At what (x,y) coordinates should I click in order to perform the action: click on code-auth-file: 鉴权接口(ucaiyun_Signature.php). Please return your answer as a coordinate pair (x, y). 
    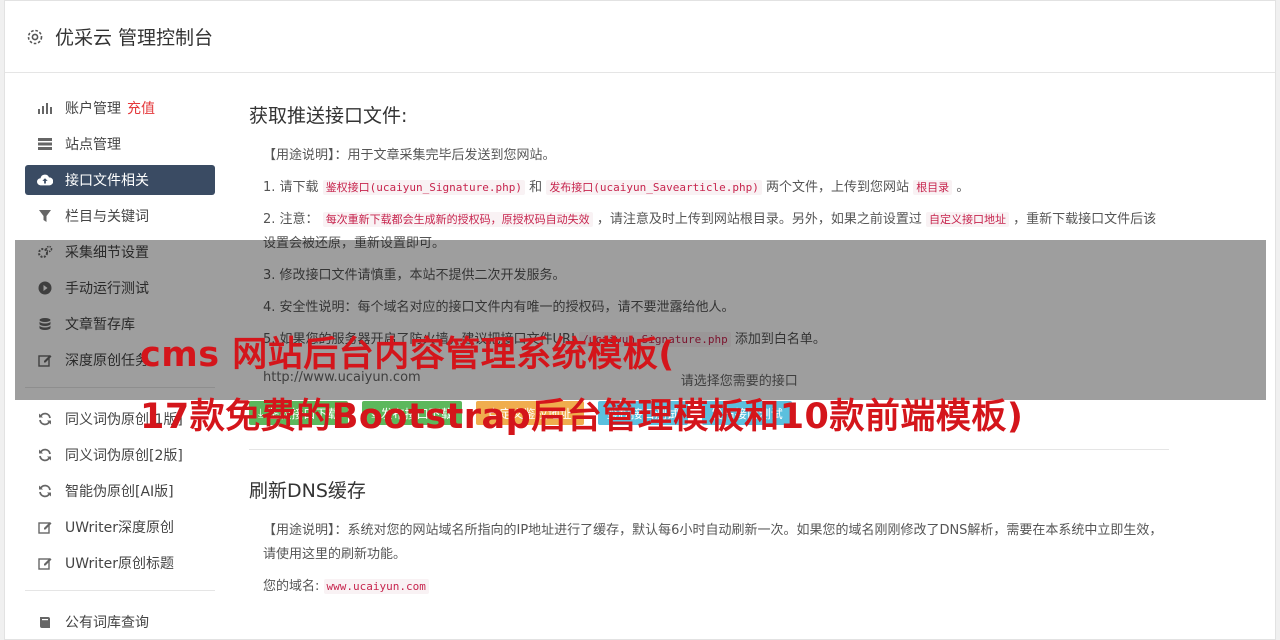
    Looking at the image, I should click on (424, 187).